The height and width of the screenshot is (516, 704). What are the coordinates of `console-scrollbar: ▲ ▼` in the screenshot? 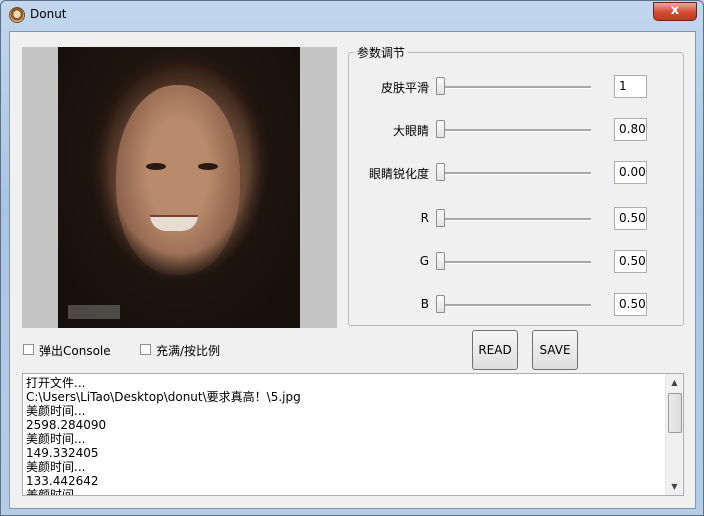 It's located at (674, 434).